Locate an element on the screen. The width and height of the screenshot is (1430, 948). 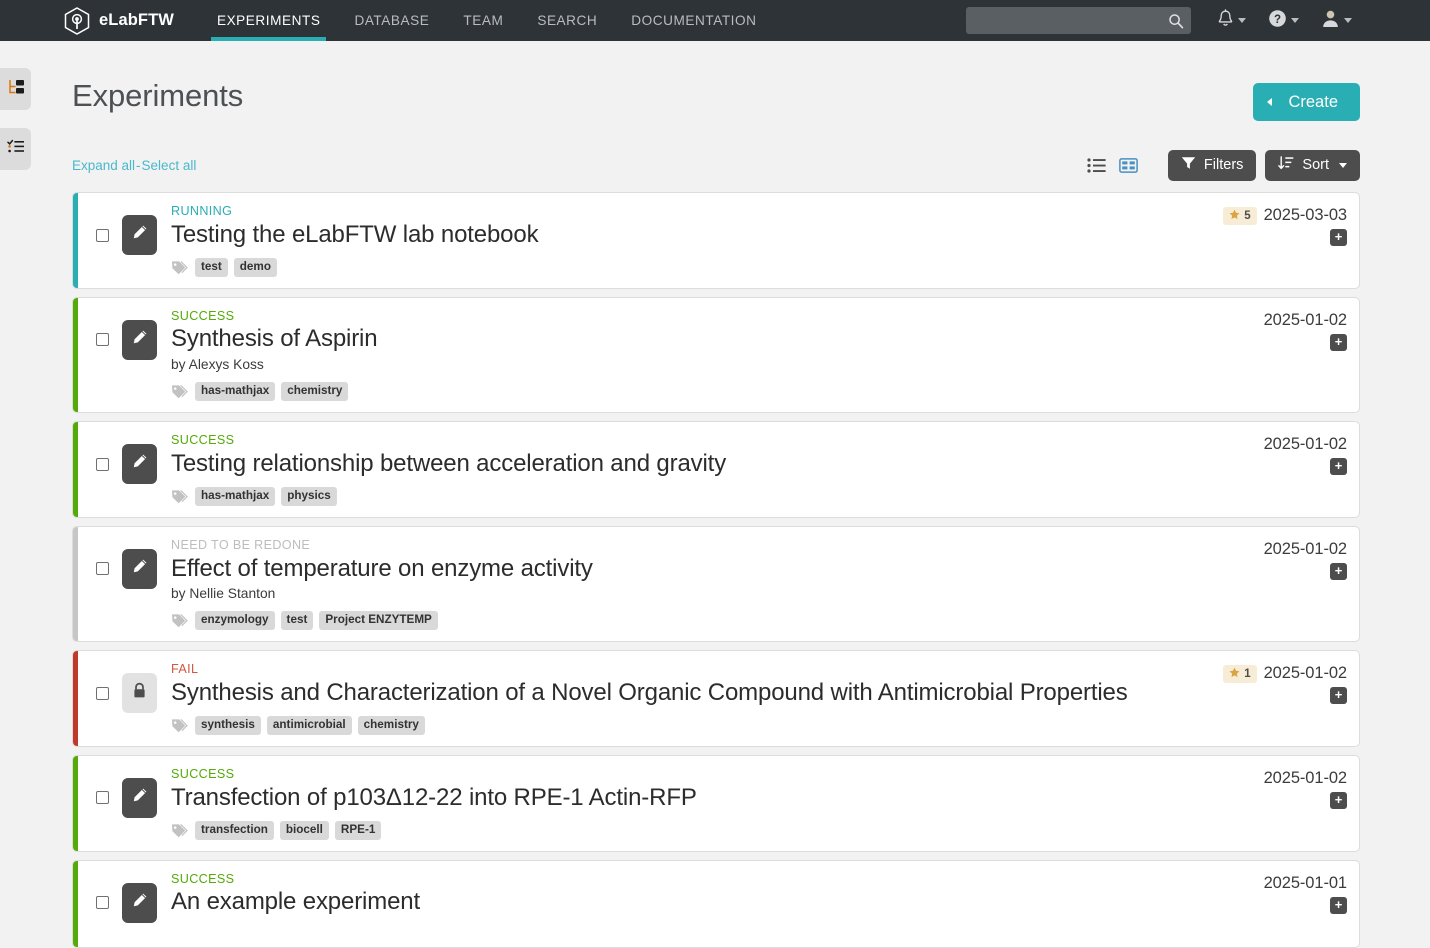
search-input is located at coordinates (1078, 20).